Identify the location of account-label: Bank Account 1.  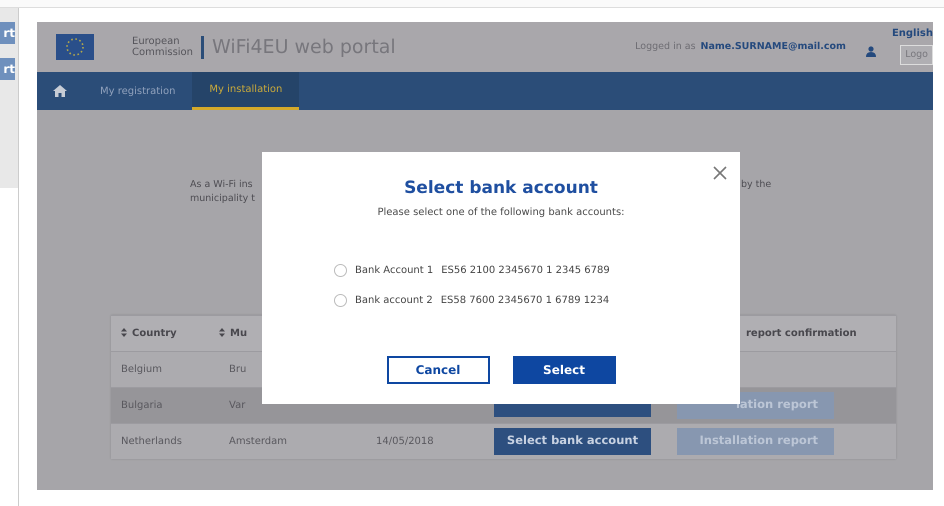
(394, 271).